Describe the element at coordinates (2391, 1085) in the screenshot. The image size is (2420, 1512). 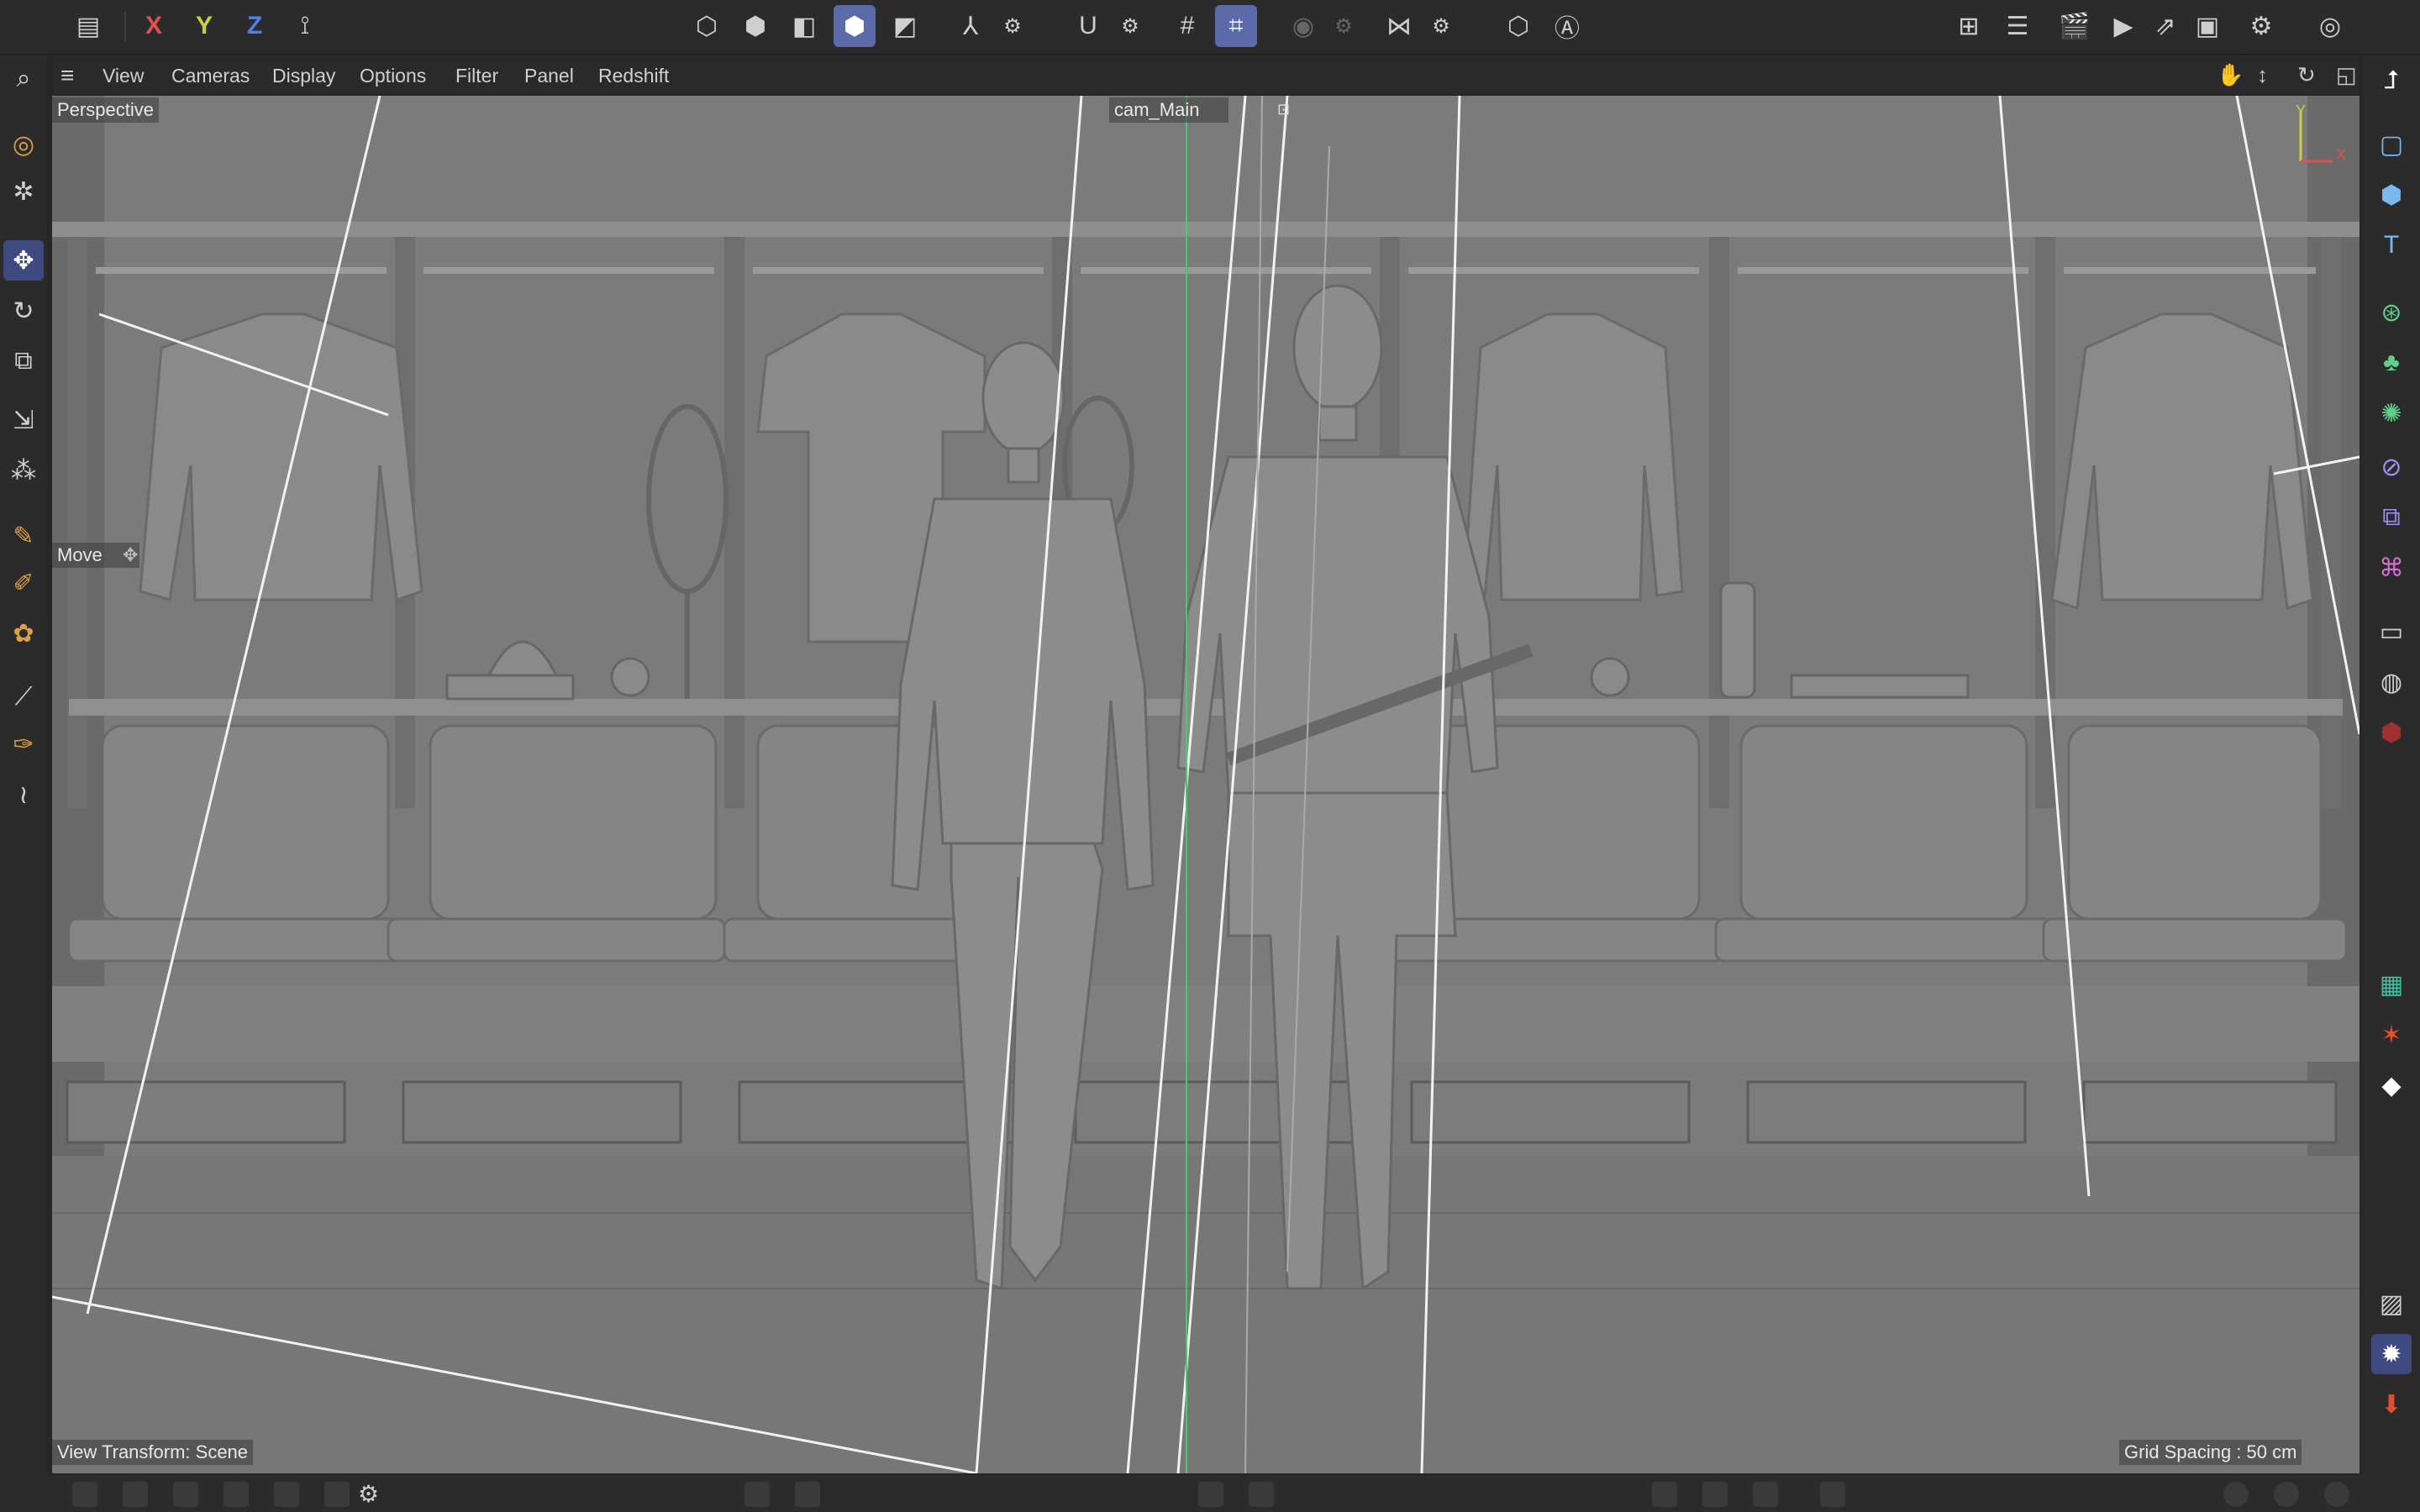
I see `floor-icon: ◆` at that location.